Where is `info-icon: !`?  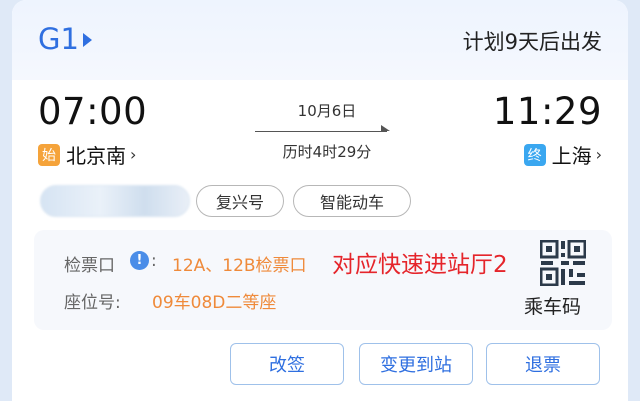
info-icon: ! is located at coordinates (139, 260).